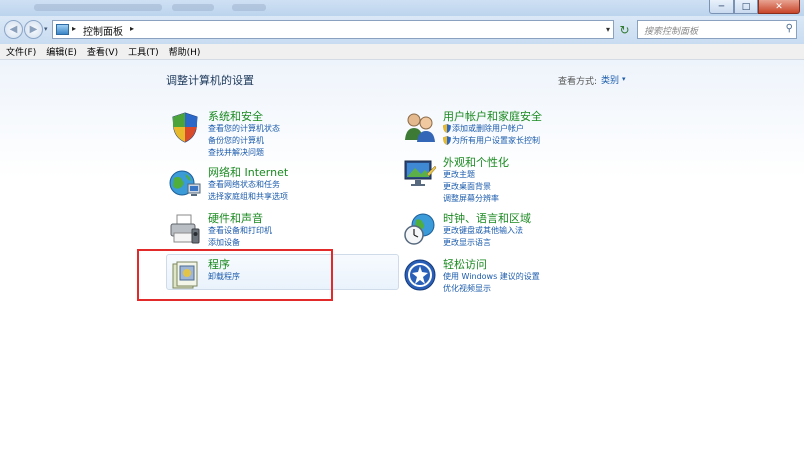 The width and height of the screenshot is (804, 452). Describe the element at coordinates (487, 218) in the screenshot. I see `category-title-clock-language-region: 时钟、语言和区域` at that location.